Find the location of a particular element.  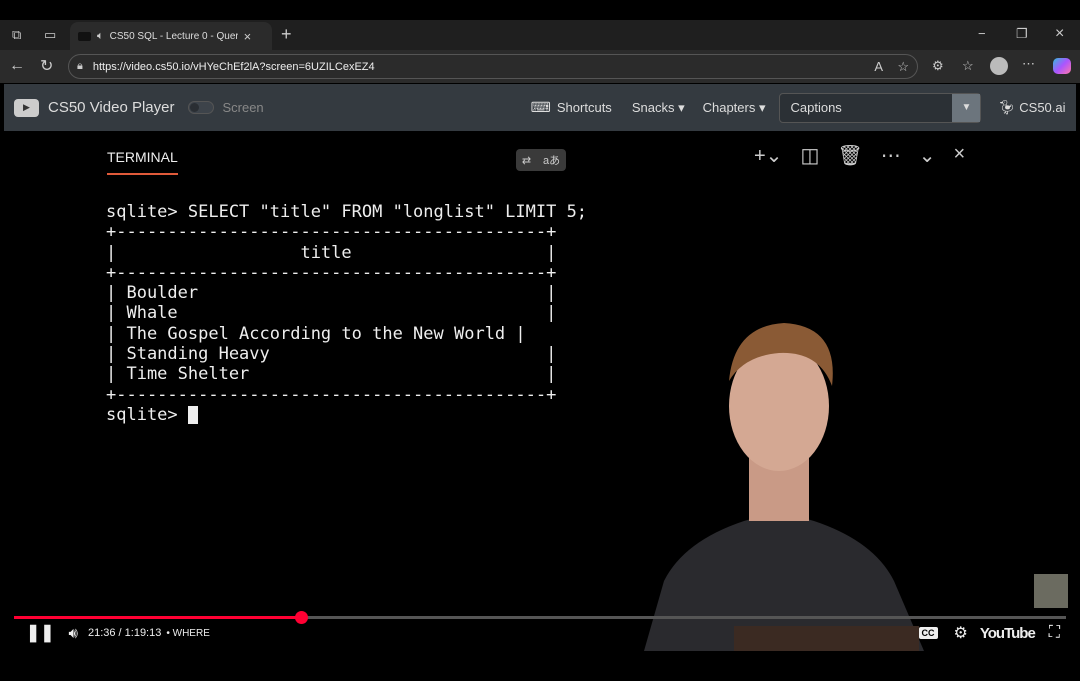

terminal-actions: +⌄ ◫ 🗑︎ ⋯ ⌄ × is located at coordinates (859, 155).